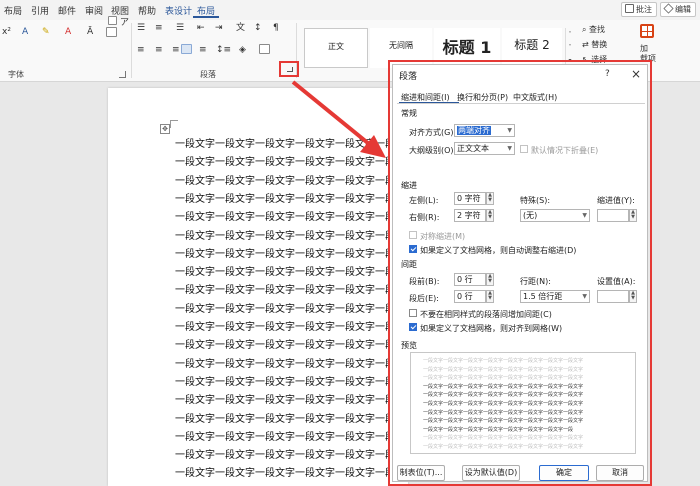  What do you see at coordinates (470, 296) in the screenshot?
I see `space-after-input: 0 行` at bounding box center [470, 296].